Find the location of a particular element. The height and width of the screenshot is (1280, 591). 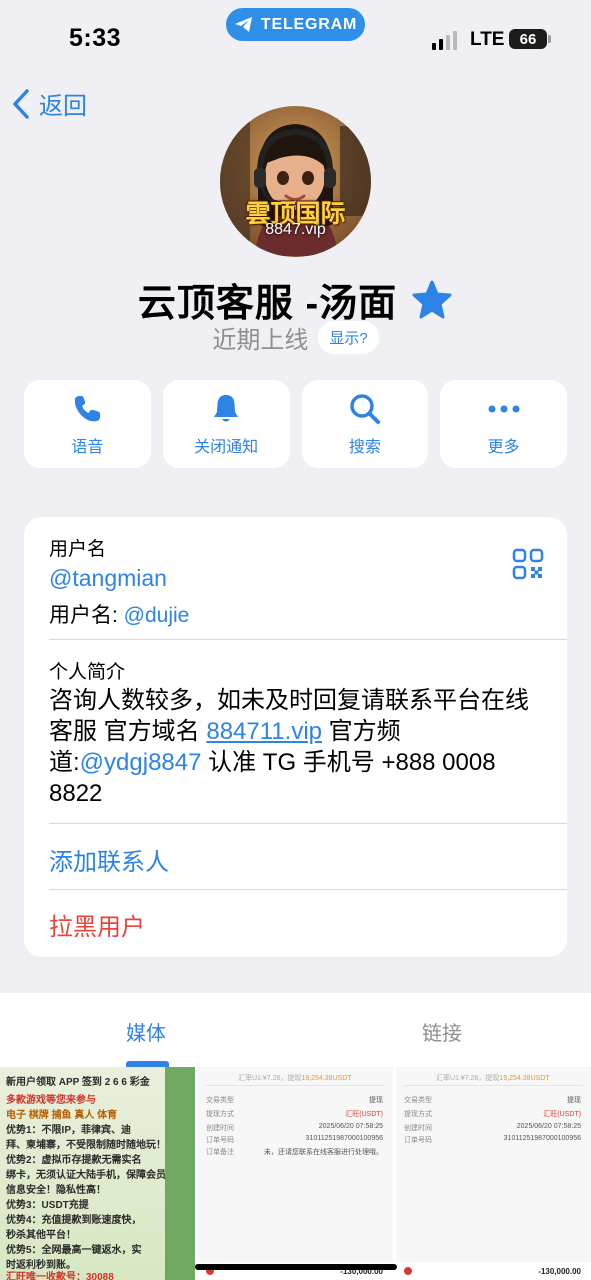

telegram-pill-label: TELEGRAM is located at coordinates (309, 24).